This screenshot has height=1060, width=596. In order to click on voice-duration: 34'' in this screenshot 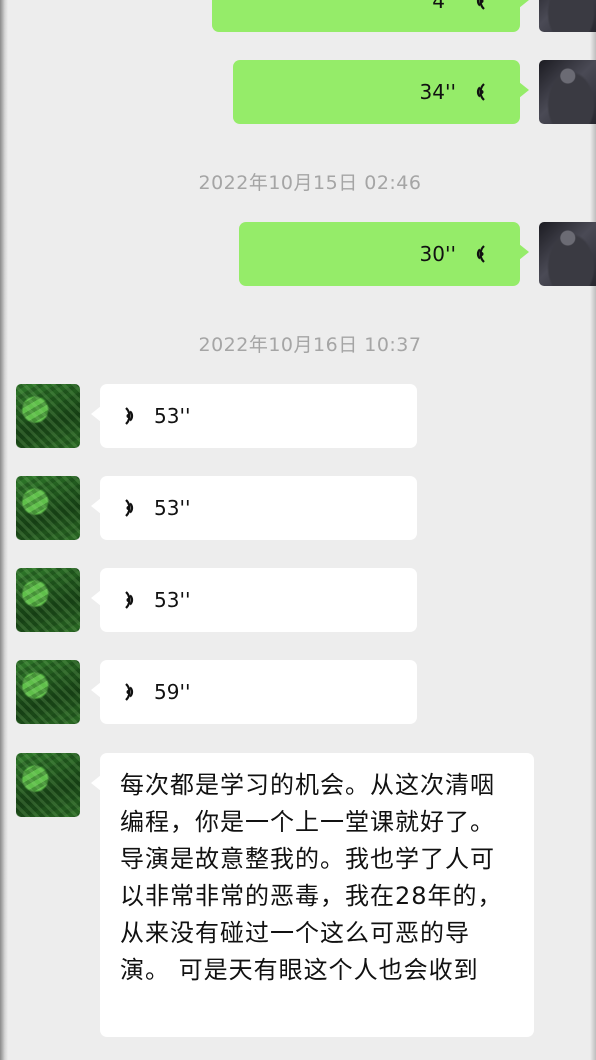, I will do `click(437, 92)`.